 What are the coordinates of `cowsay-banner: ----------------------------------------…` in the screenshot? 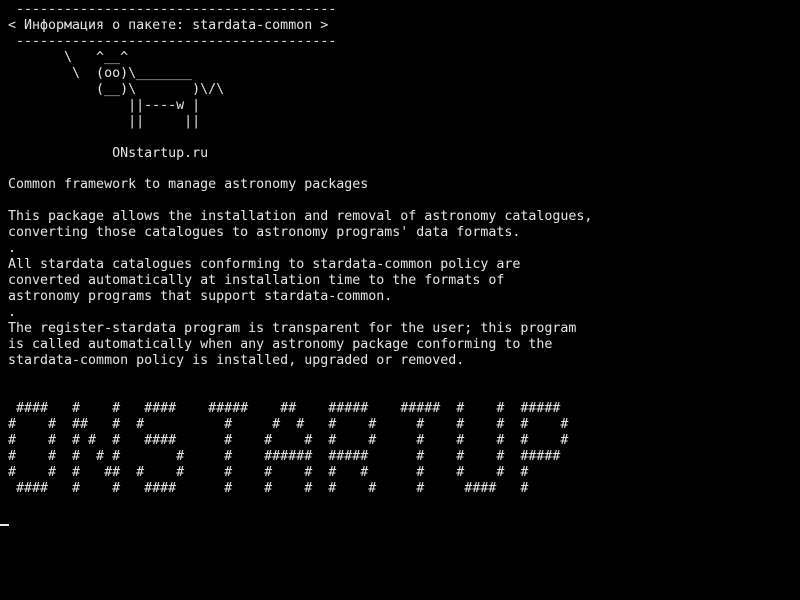 It's located at (172, 81).